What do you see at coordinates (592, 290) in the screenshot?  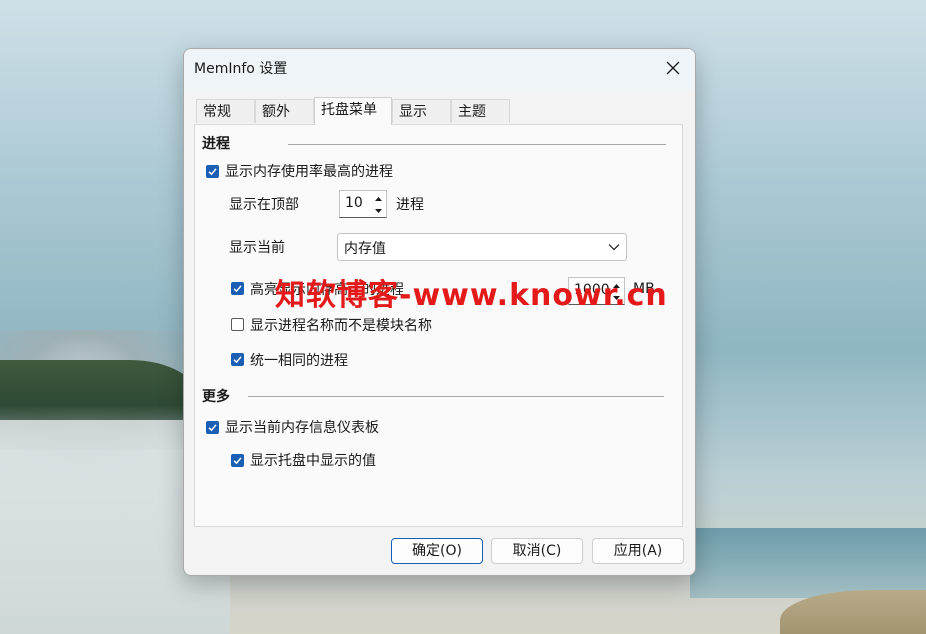 I see `highlight-threshold-value: 1000` at bounding box center [592, 290].